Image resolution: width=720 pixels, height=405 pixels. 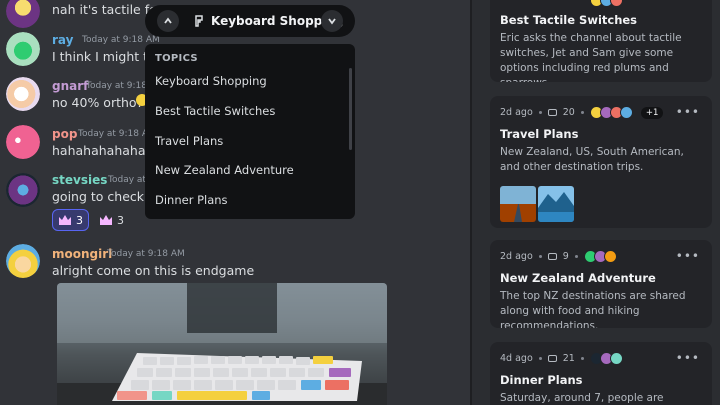 I want to click on topic-item: Travel Plans, so click(x=189, y=141).